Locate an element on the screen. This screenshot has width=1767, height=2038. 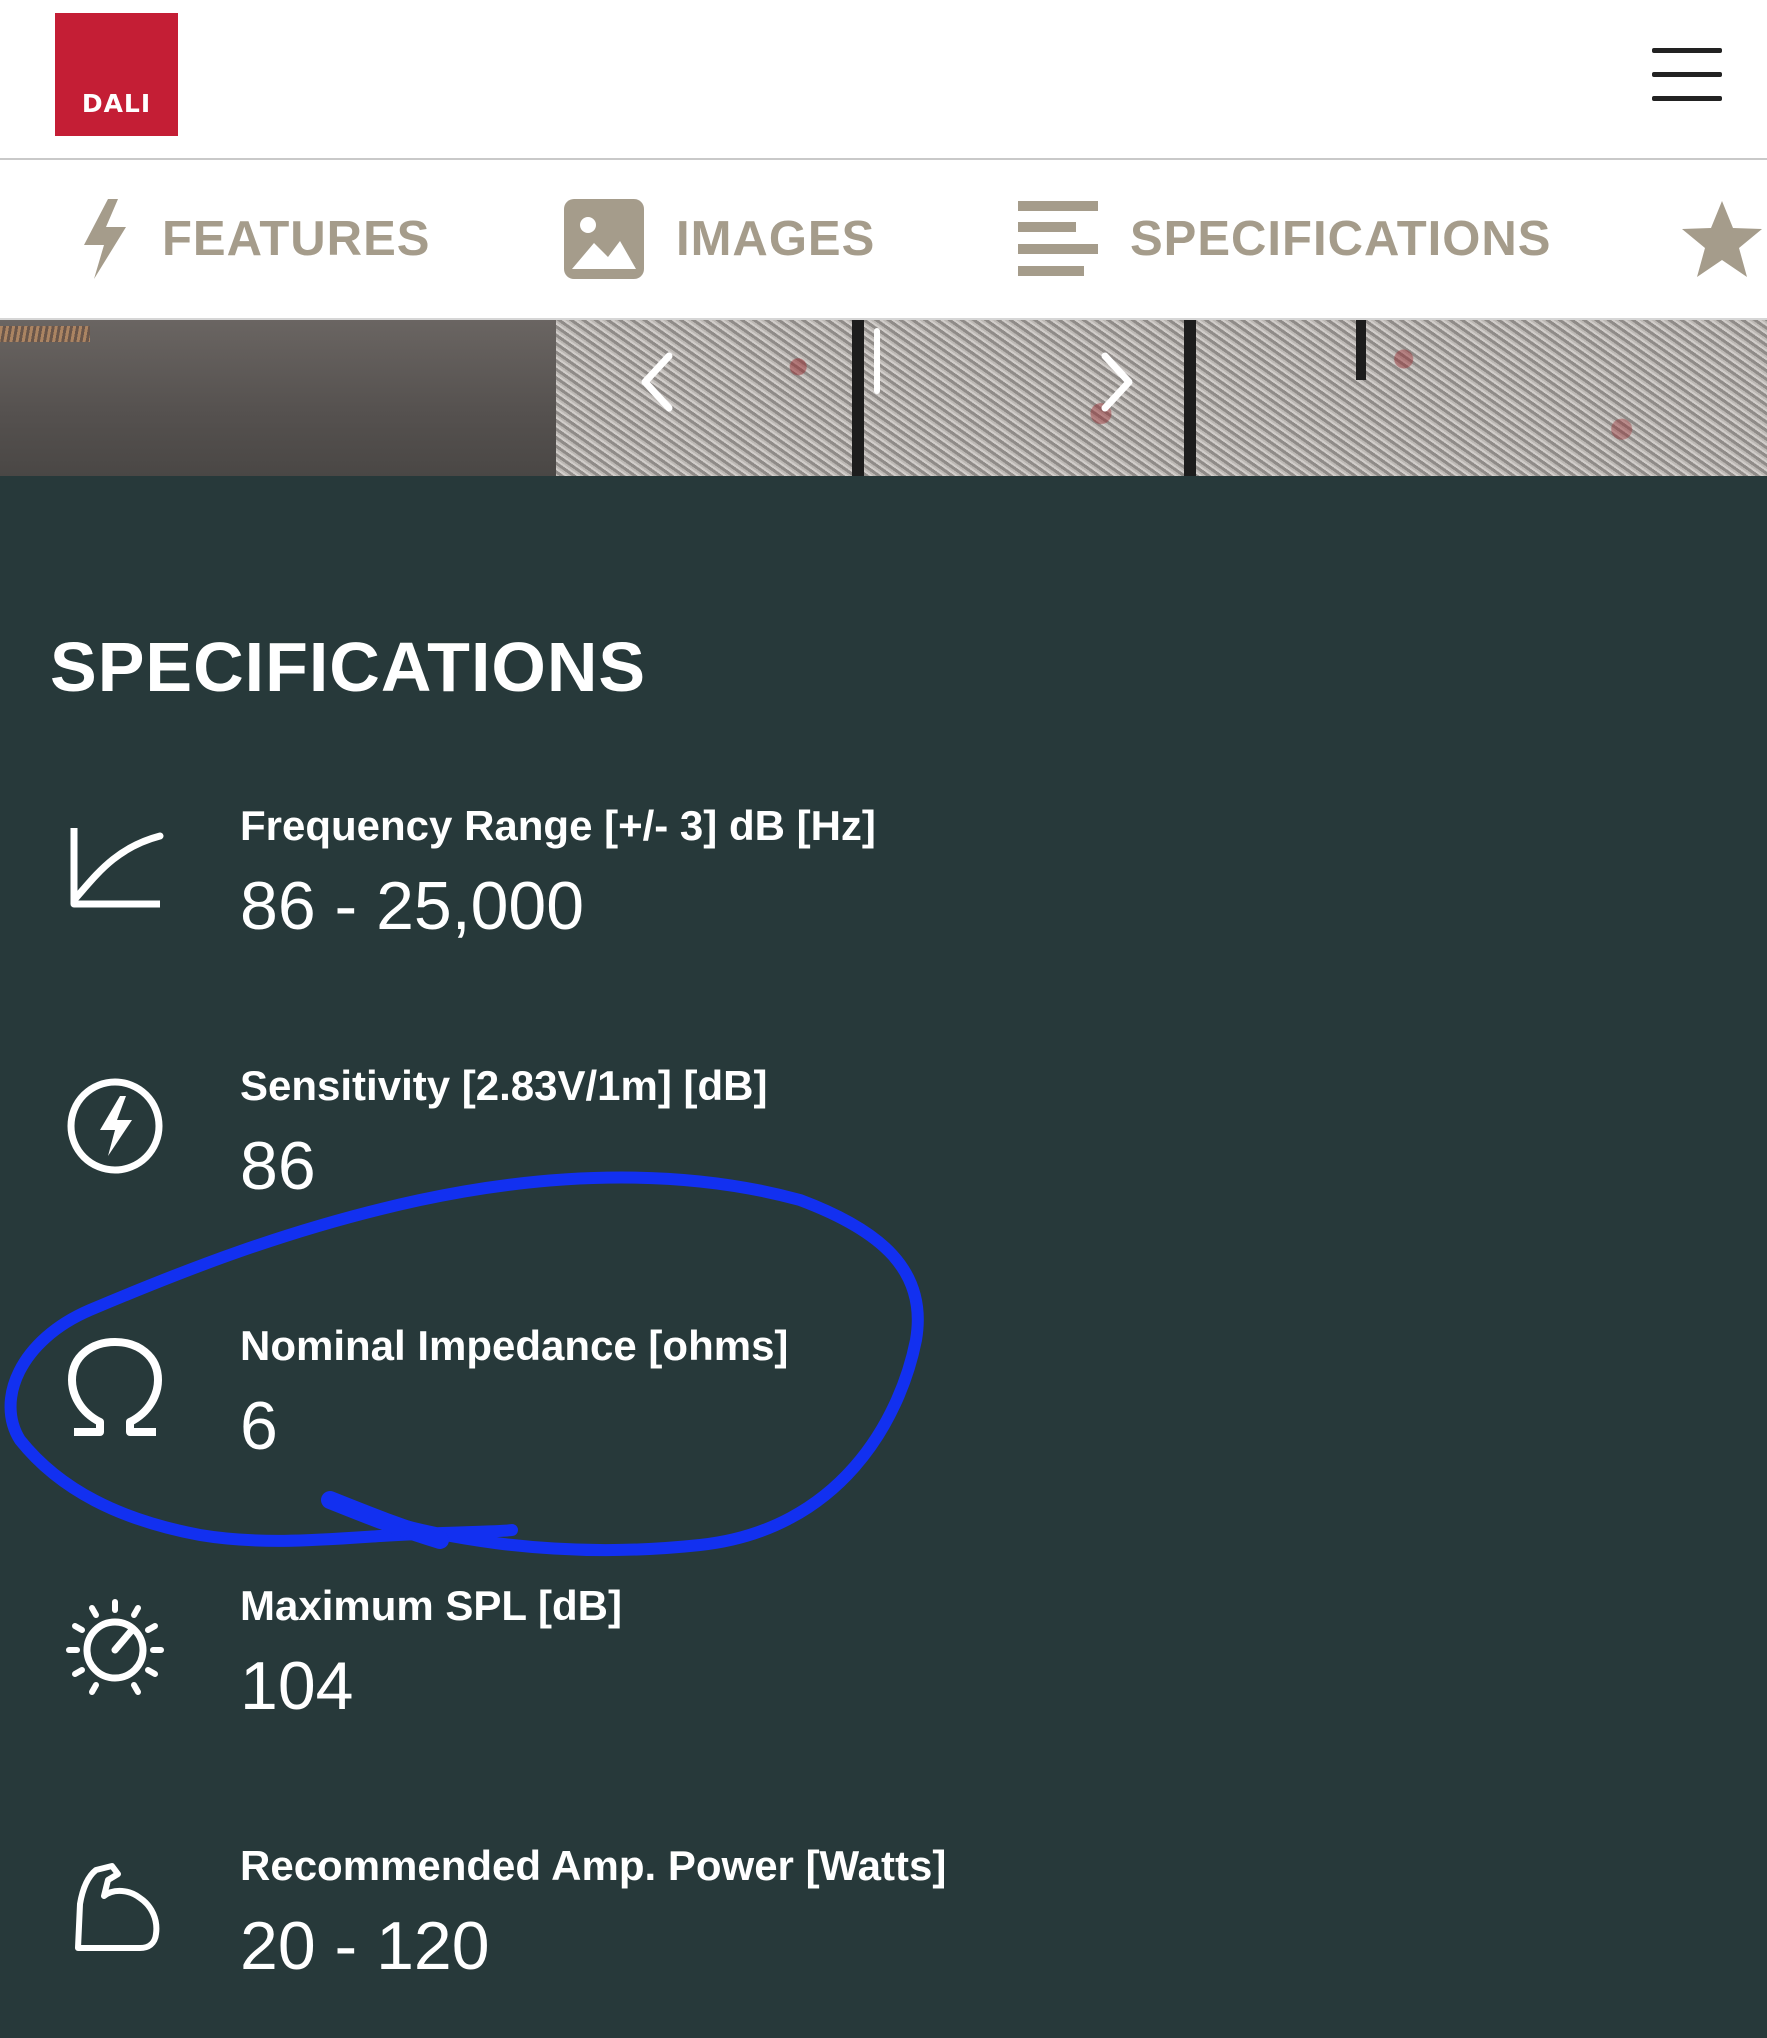
lightning-circle-icon is located at coordinates (115, 1126).